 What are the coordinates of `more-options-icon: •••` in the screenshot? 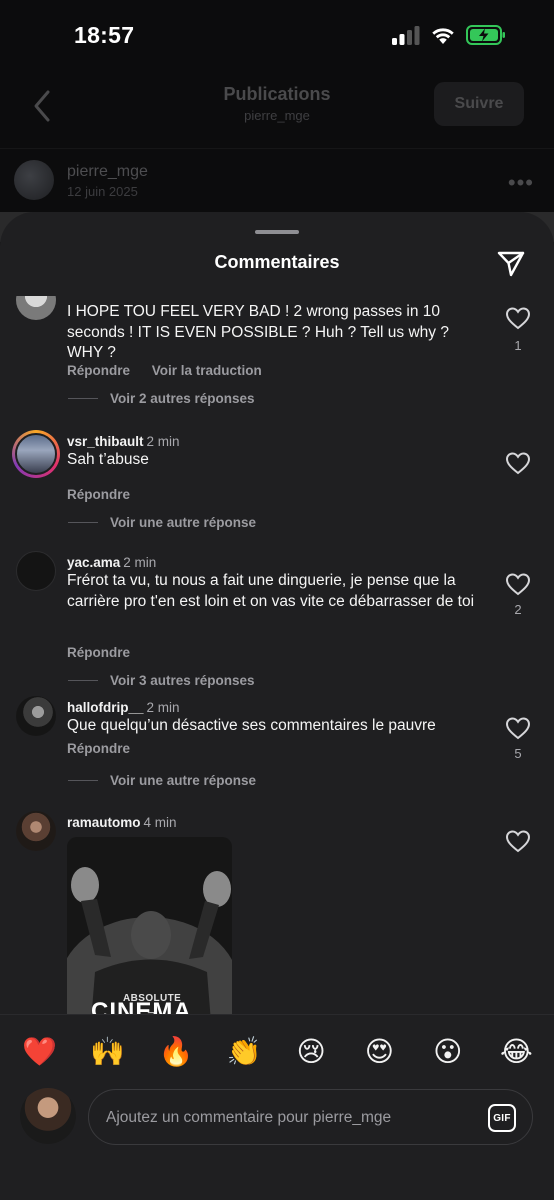 It's located at (521, 183).